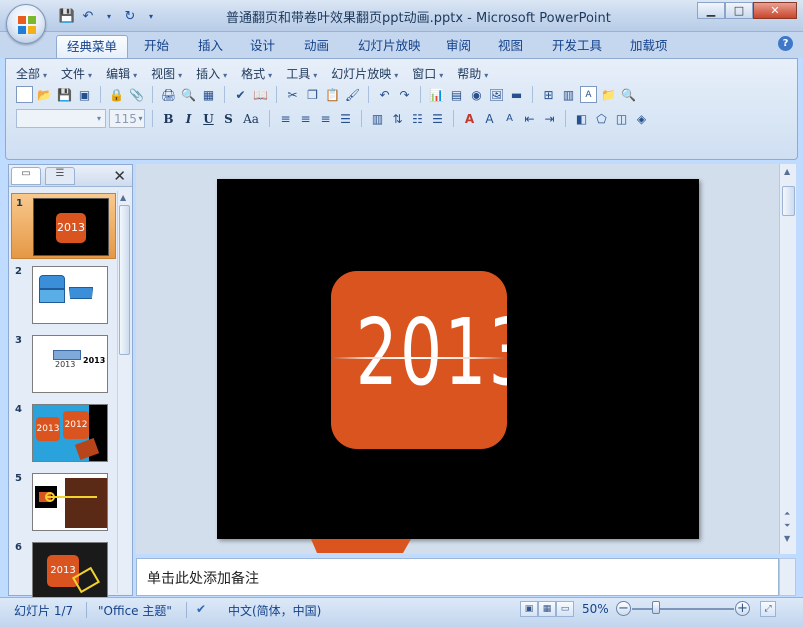 Image resolution: width=803 pixels, height=627 pixels. What do you see at coordinates (208, 118) in the screenshot?
I see `underline-button: U` at bounding box center [208, 118].